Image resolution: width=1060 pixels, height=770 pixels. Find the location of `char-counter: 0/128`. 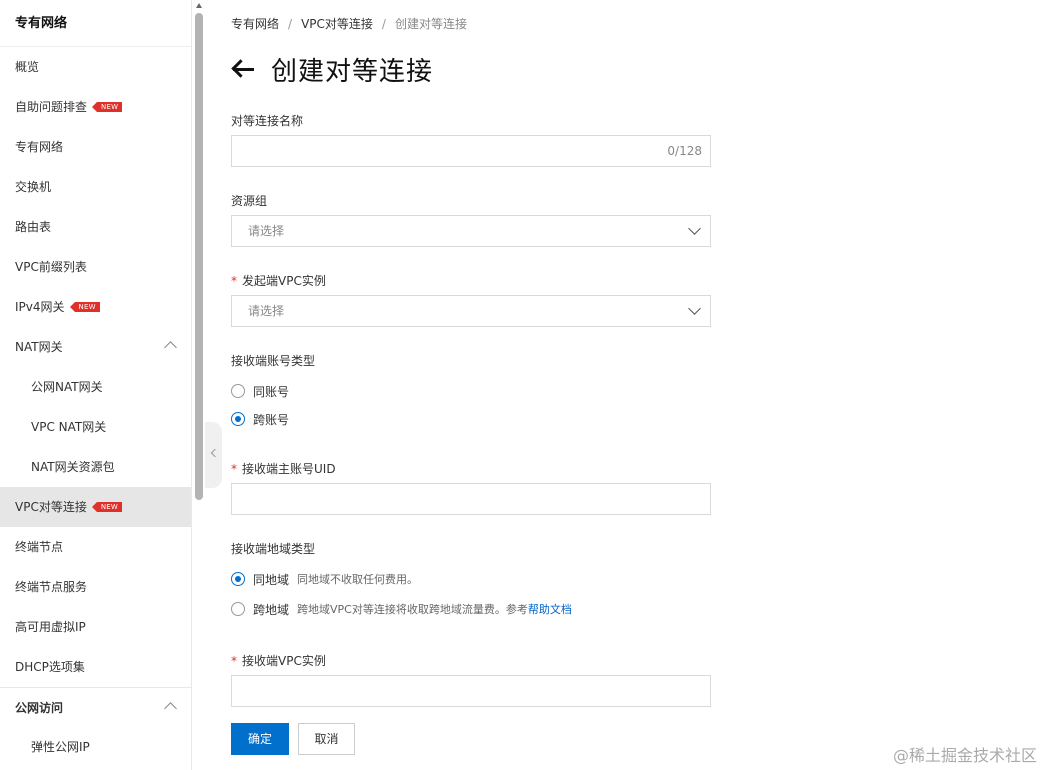

char-counter: 0/128 is located at coordinates (684, 151).